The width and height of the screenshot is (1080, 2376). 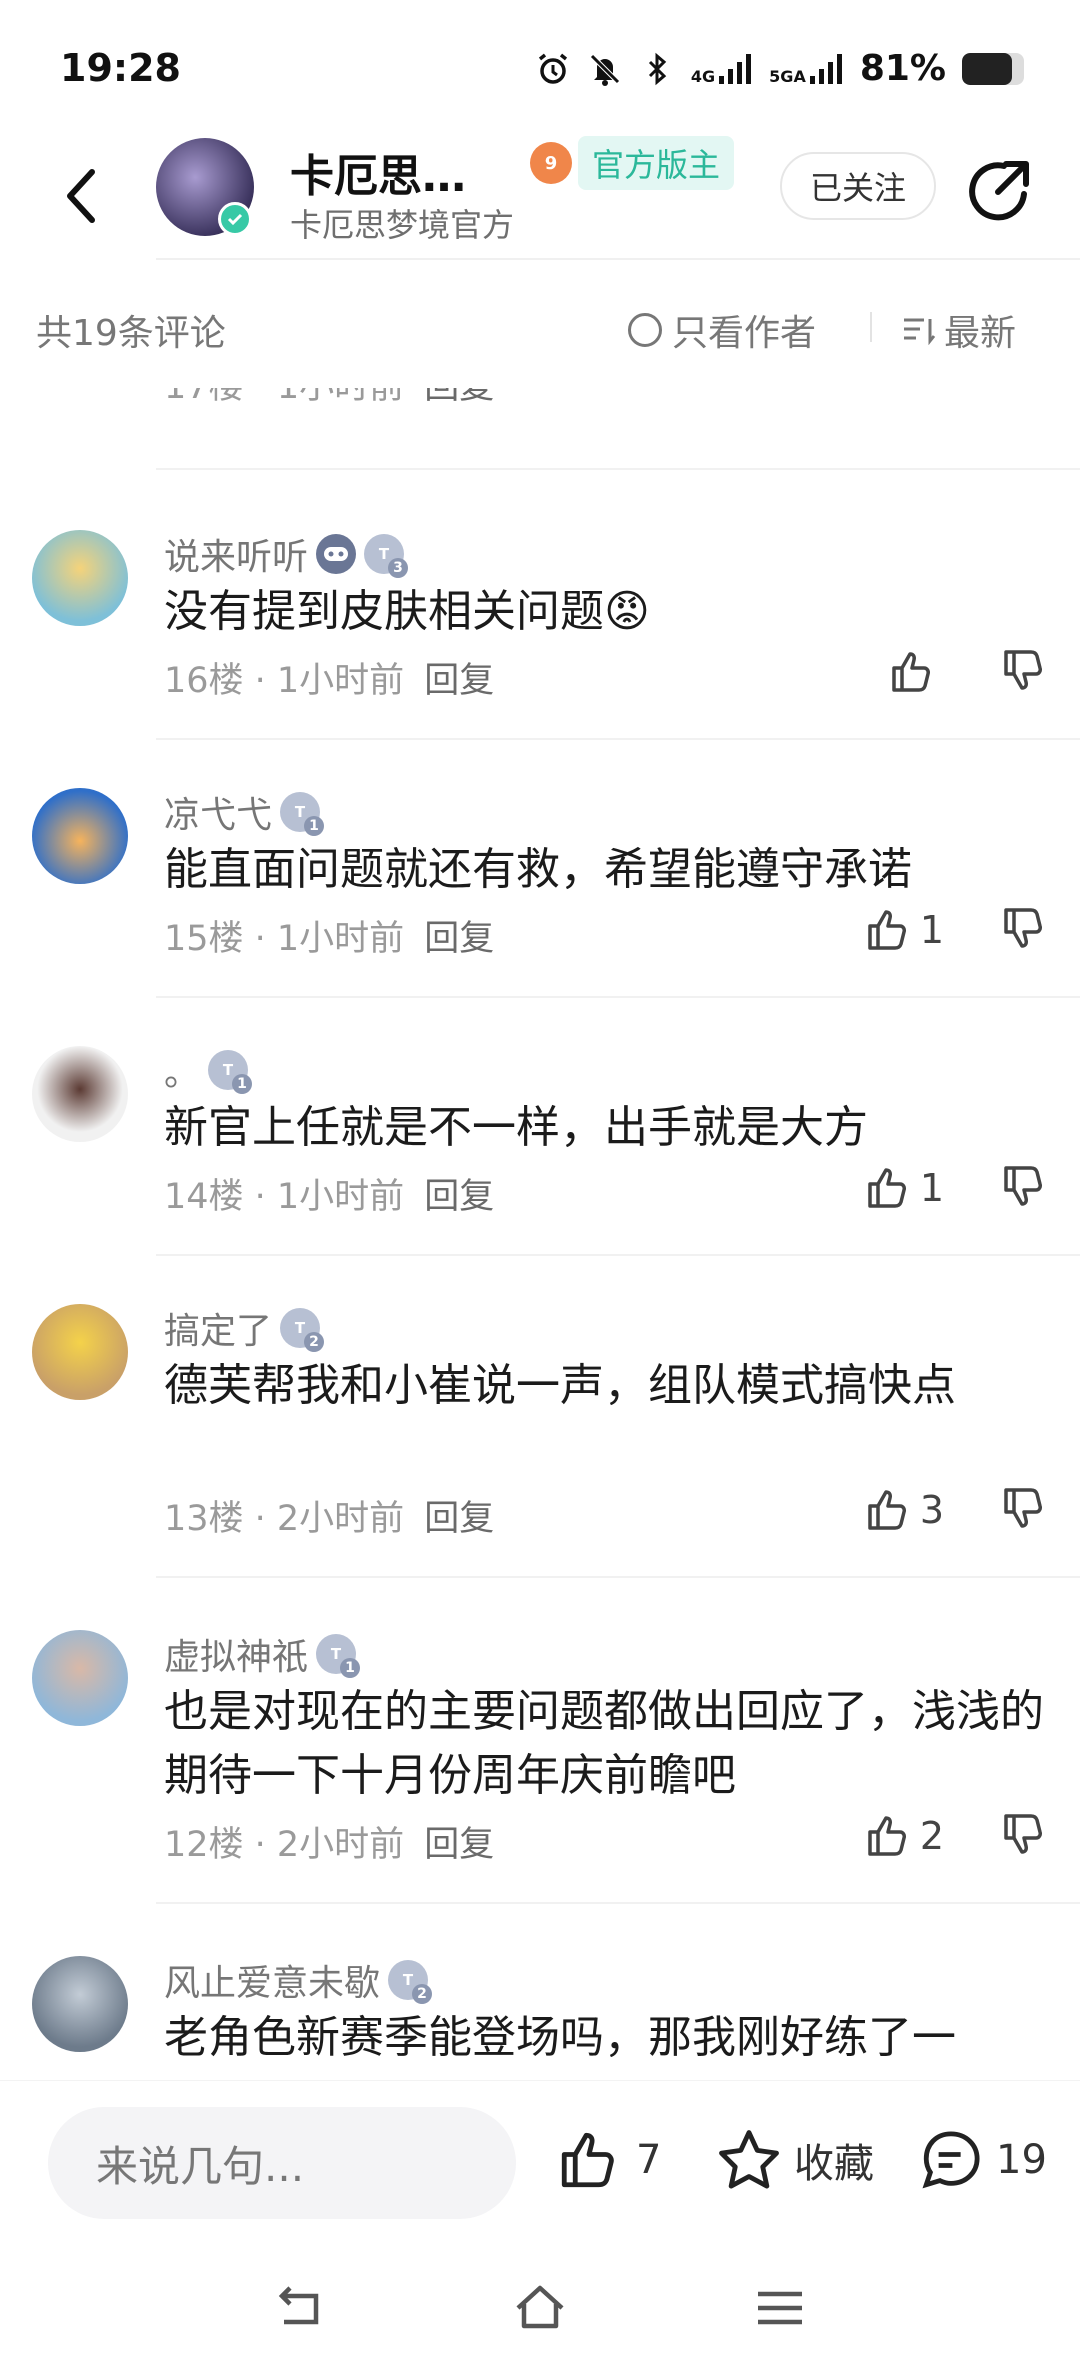 I want to click on battery-percent: 81%, so click(x=902, y=68).